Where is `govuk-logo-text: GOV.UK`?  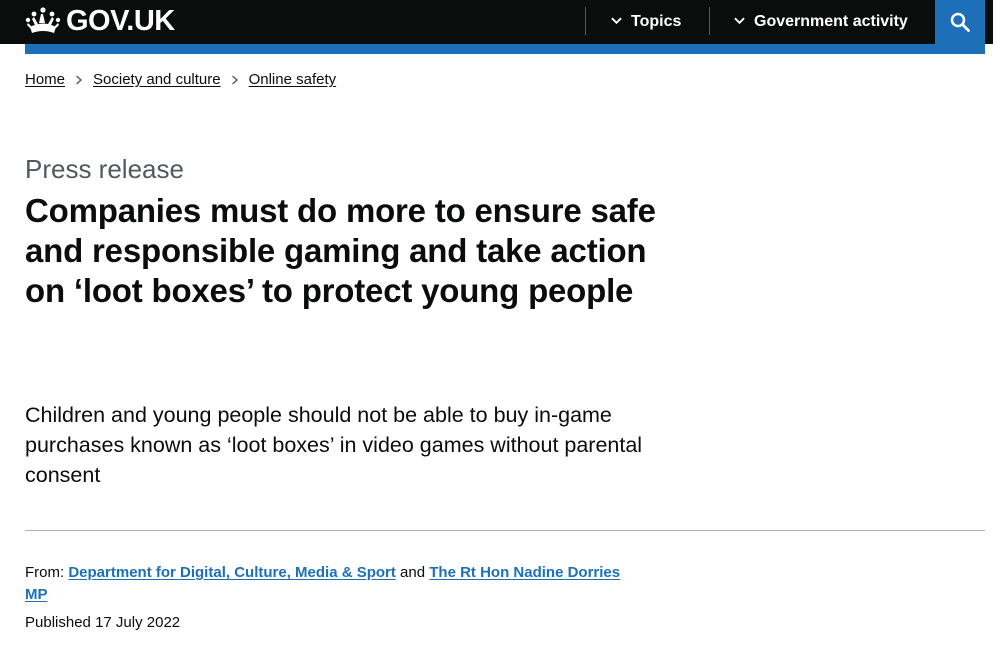 govuk-logo-text: GOV.UK is located at coordinates (120, 20).